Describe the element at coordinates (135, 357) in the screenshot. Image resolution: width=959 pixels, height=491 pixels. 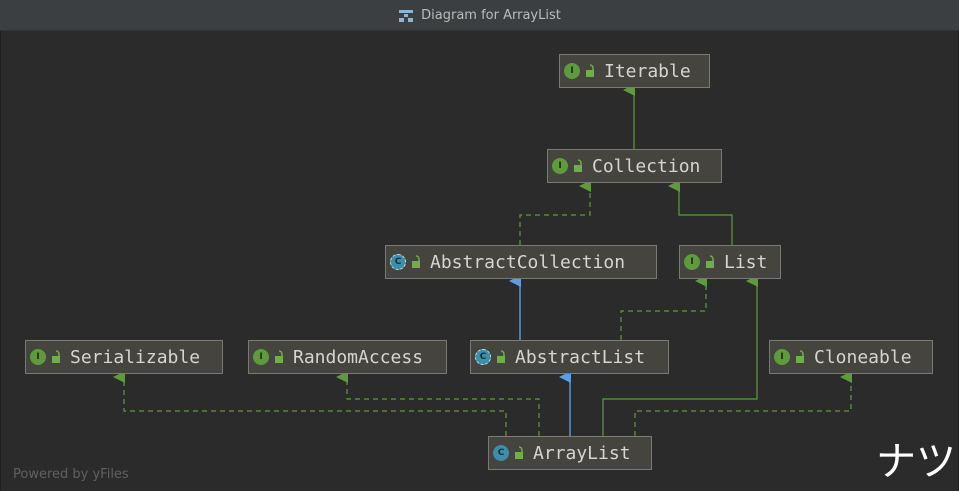
I see `node-label: Serializable` at that location.